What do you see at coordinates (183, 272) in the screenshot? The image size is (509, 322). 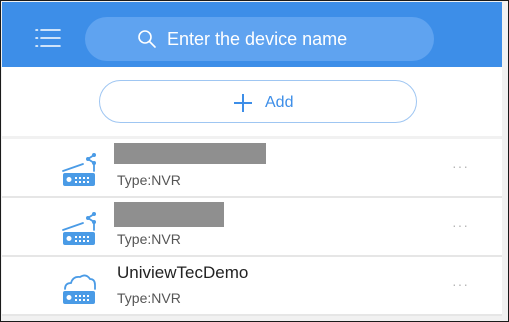 I see `device-name: UniviewTecDemo` at bounding box center [183, 272].